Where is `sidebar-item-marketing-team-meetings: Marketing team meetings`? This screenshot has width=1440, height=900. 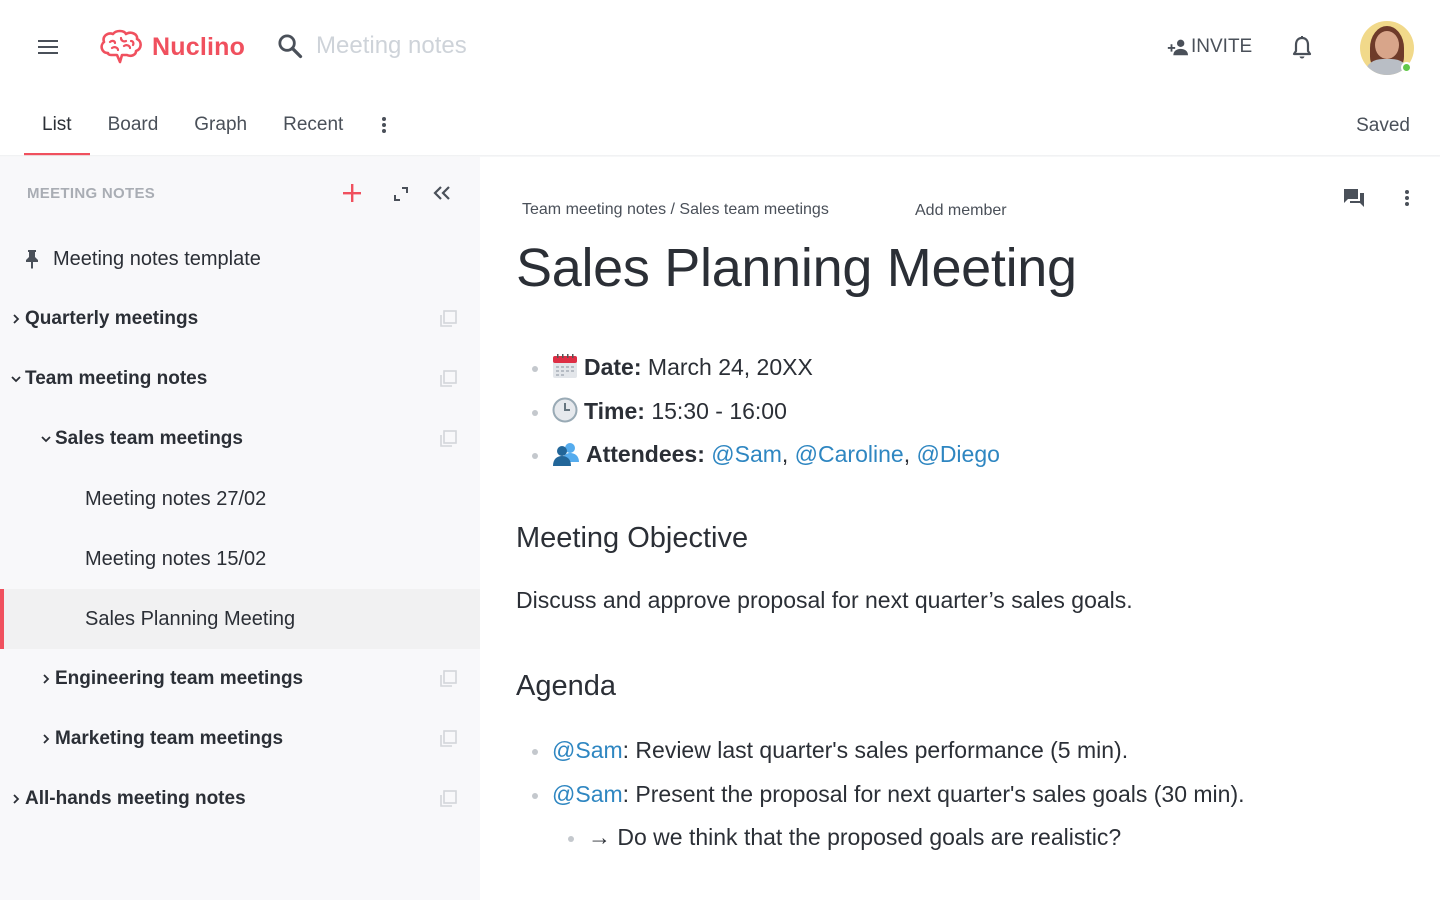
sidebar-item-marketing-team-meetings: Marketing team meetings is located at coordinates (240, 739).